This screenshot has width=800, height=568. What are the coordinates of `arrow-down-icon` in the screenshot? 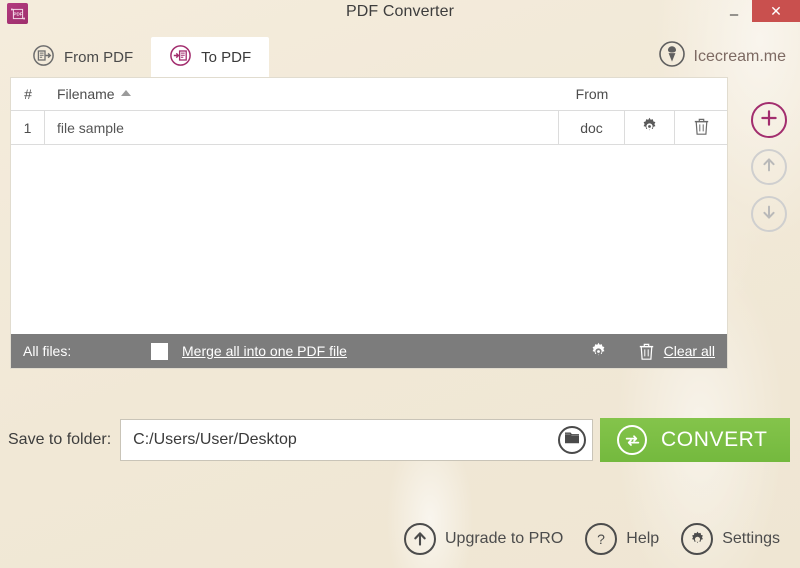 It's located at (769, 214).